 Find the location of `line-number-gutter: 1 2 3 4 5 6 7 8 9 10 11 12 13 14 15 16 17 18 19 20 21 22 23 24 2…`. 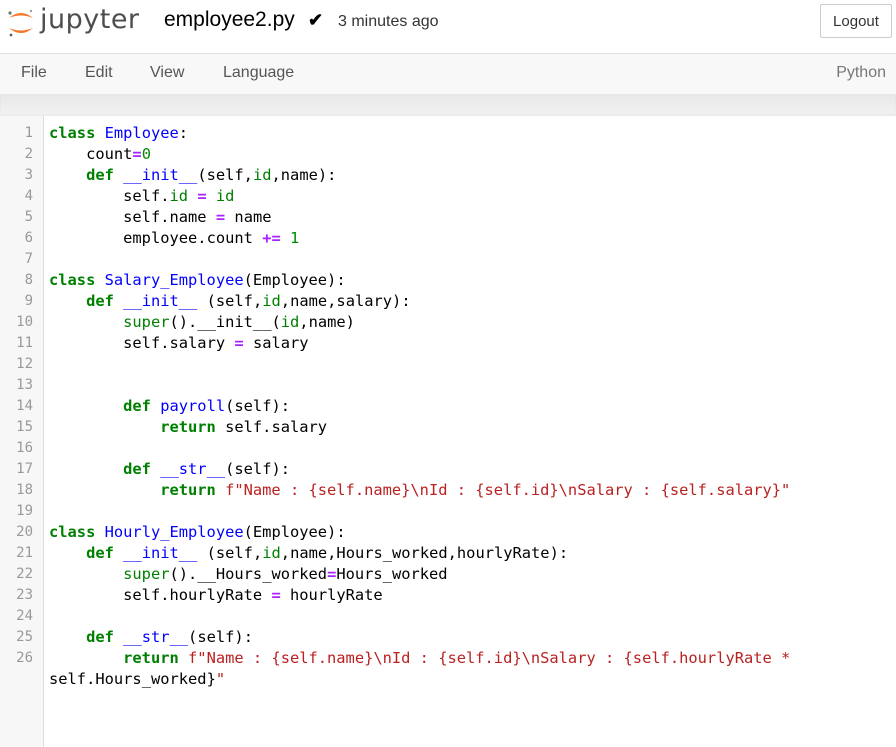

line-number-gutter: 1 2 3 4 5 6 7 8 9 10 11 12 13 14 15 16 17 18 19 20 21 22 23 24 2… is located at coordinates (22, 431).